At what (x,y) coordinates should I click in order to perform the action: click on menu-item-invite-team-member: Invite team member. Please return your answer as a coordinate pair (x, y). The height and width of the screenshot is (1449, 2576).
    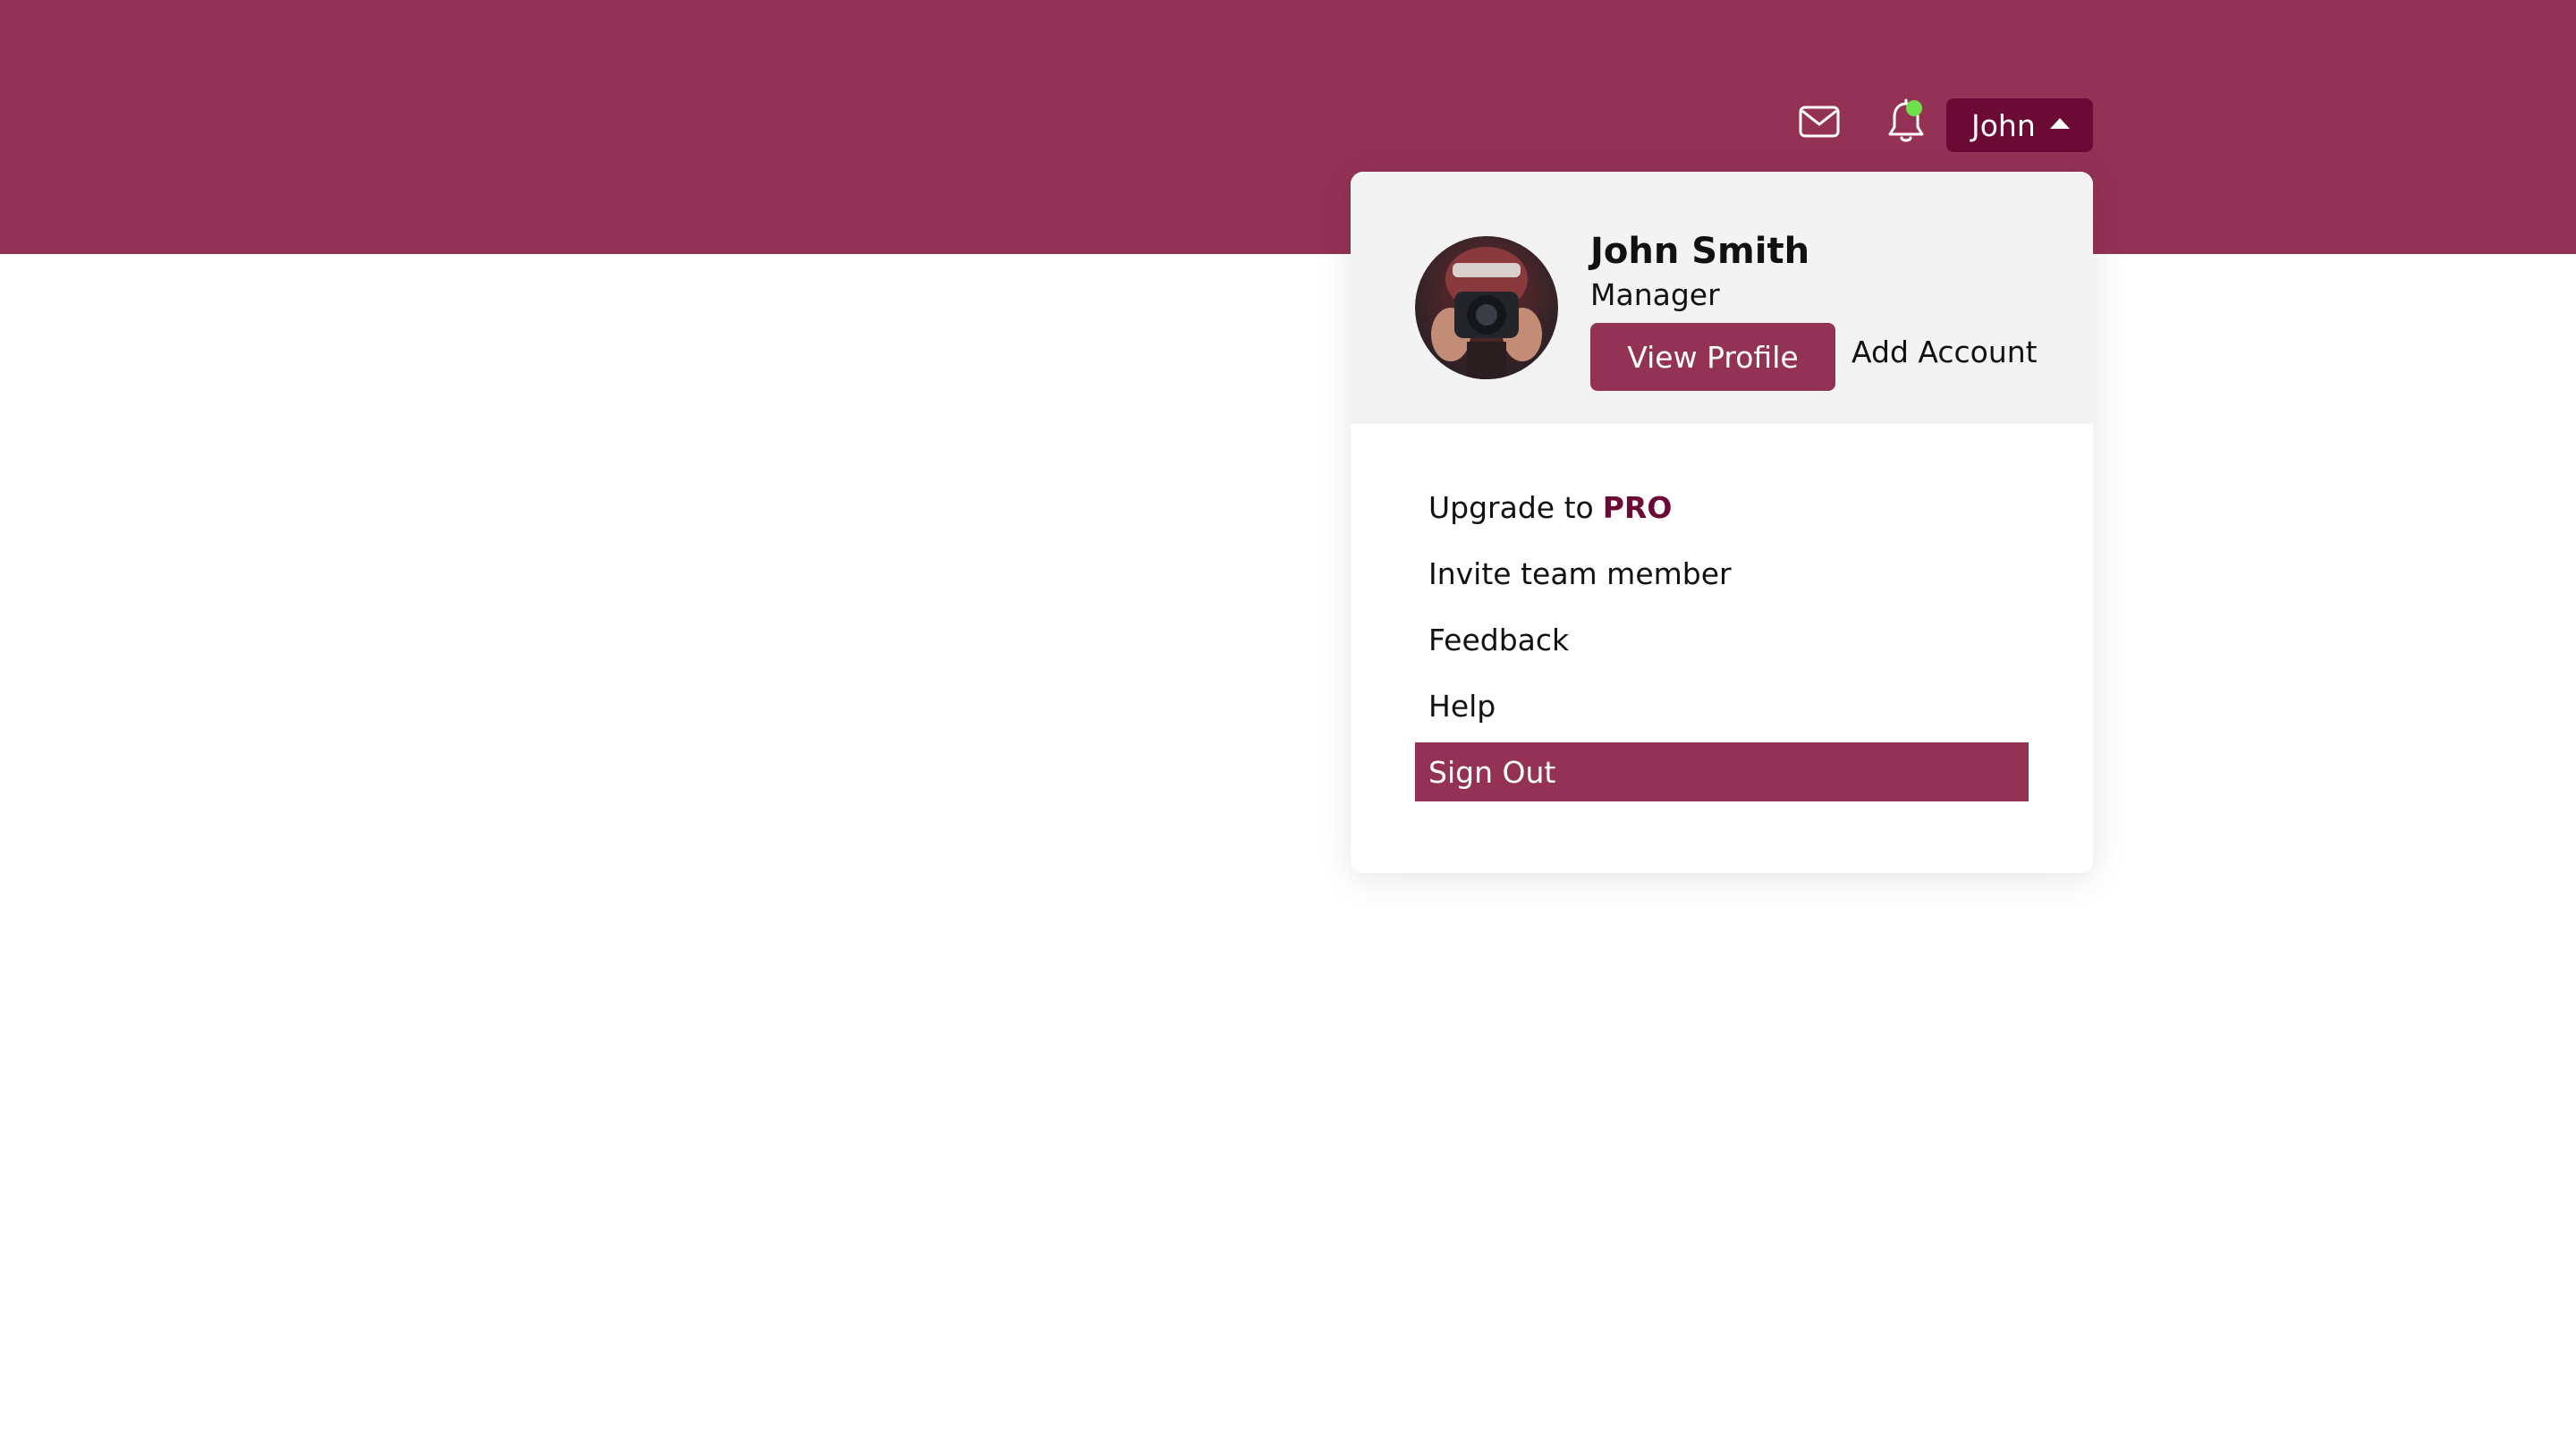
    Looking at the image, I should click on (1722, 573).